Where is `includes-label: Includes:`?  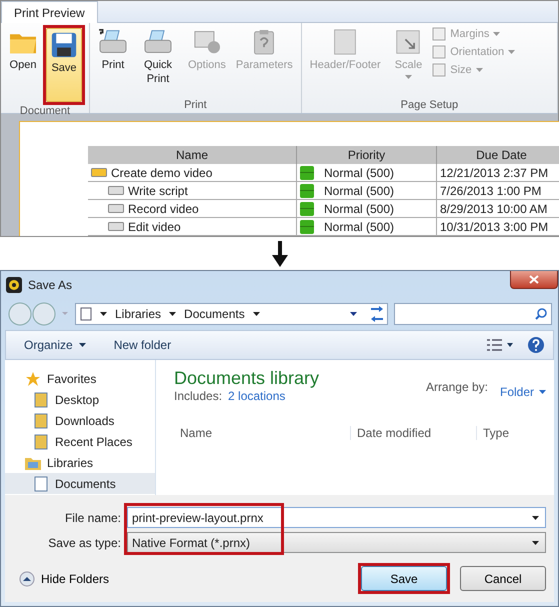
includes-label: Includes: is located at coordinates (198, 396).